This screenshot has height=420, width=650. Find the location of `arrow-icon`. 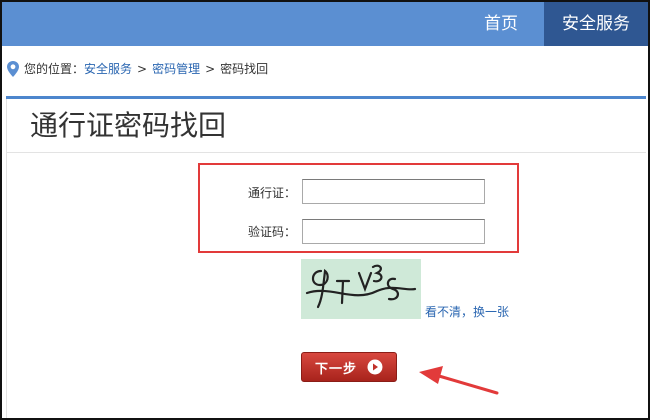

arrow-icon is located at coordinates (459, 380).